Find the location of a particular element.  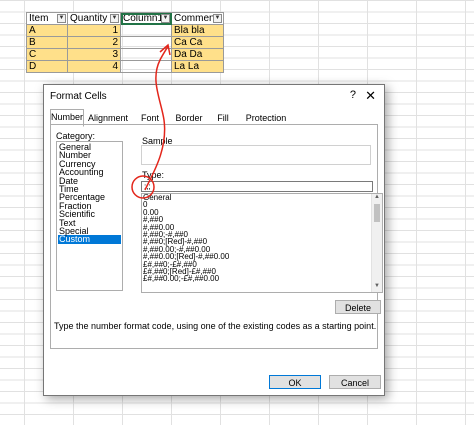

cell-quantity: 2 is located at coordinates (94, 42).